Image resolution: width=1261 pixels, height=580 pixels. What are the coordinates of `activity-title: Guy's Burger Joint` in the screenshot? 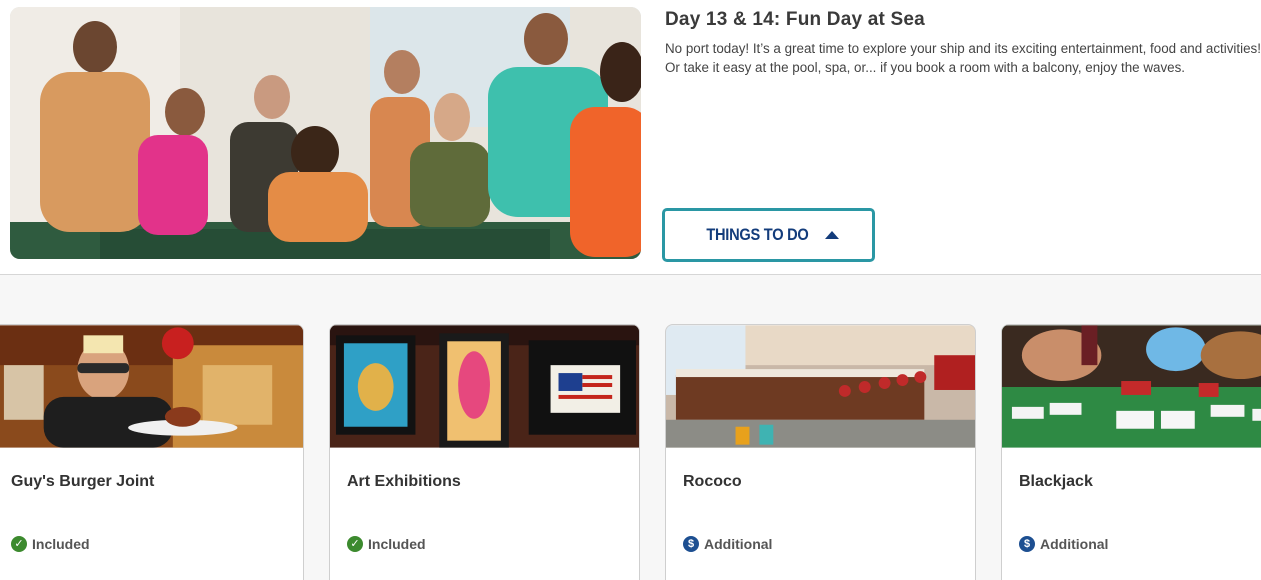 It's located at (83, 481).